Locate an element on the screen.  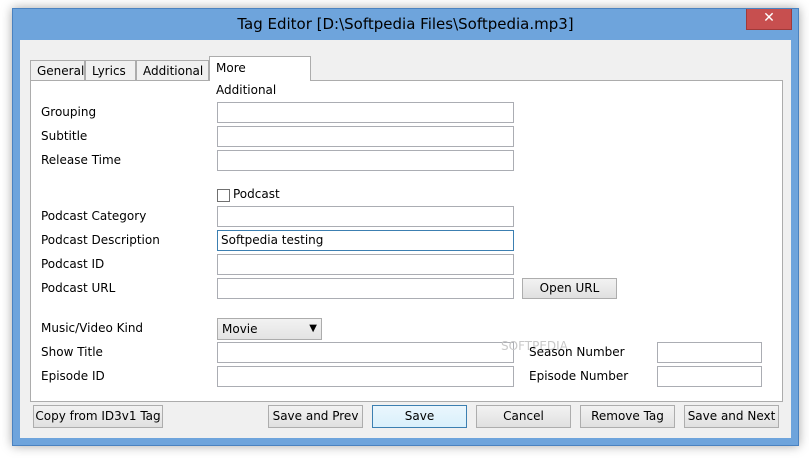
tab-additional: Additional is located at coordinates (172, 70).